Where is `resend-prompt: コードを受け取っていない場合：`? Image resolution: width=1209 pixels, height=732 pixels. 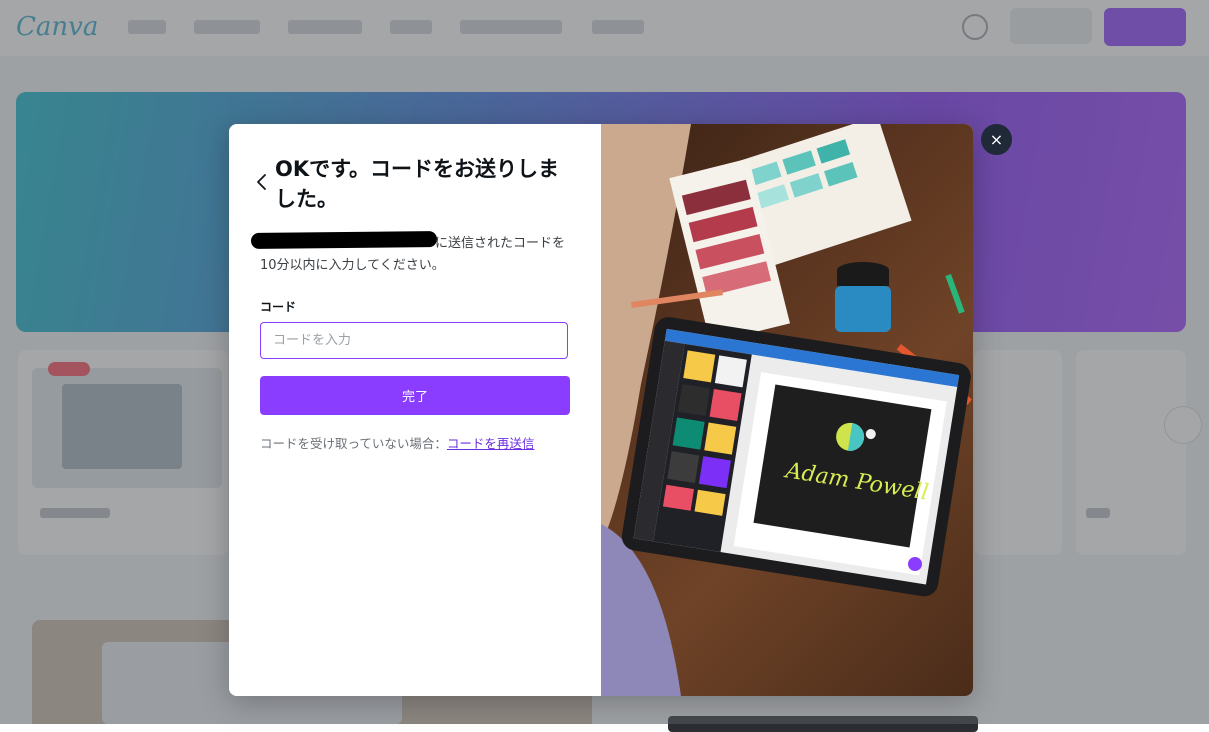
resend-prompt: コードを受け取っていない場合： is located at coordinates (353, 443).